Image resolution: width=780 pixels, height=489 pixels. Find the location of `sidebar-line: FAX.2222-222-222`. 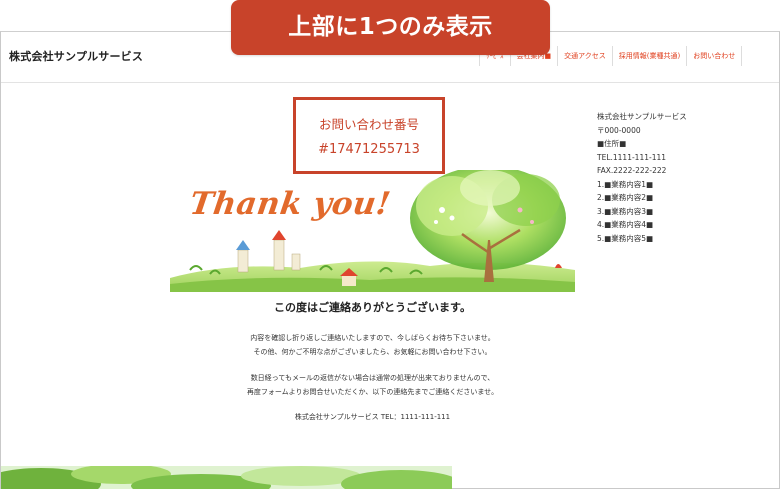

sidebar-line: FAX.2222-222-222 is located at coordinates (632, 170).